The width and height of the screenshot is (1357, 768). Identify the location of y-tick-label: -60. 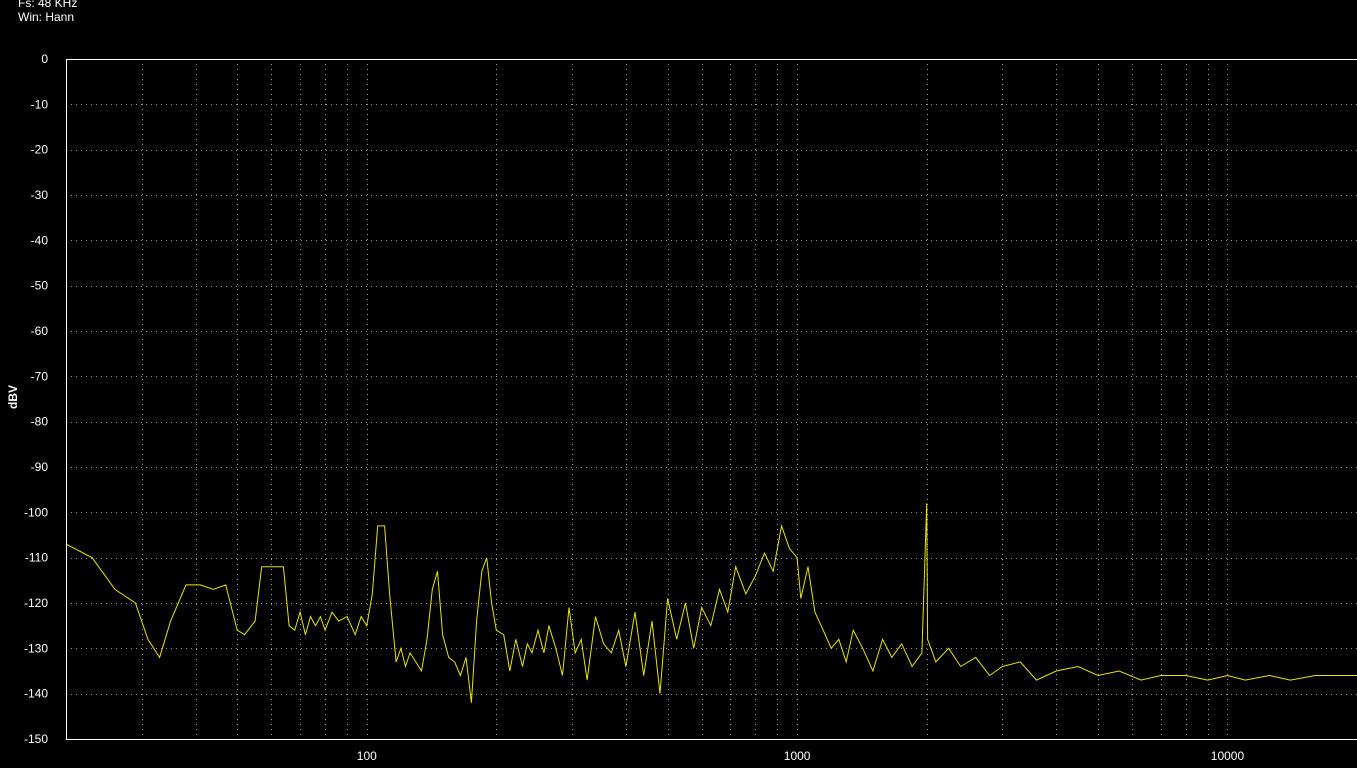
(40, 331).